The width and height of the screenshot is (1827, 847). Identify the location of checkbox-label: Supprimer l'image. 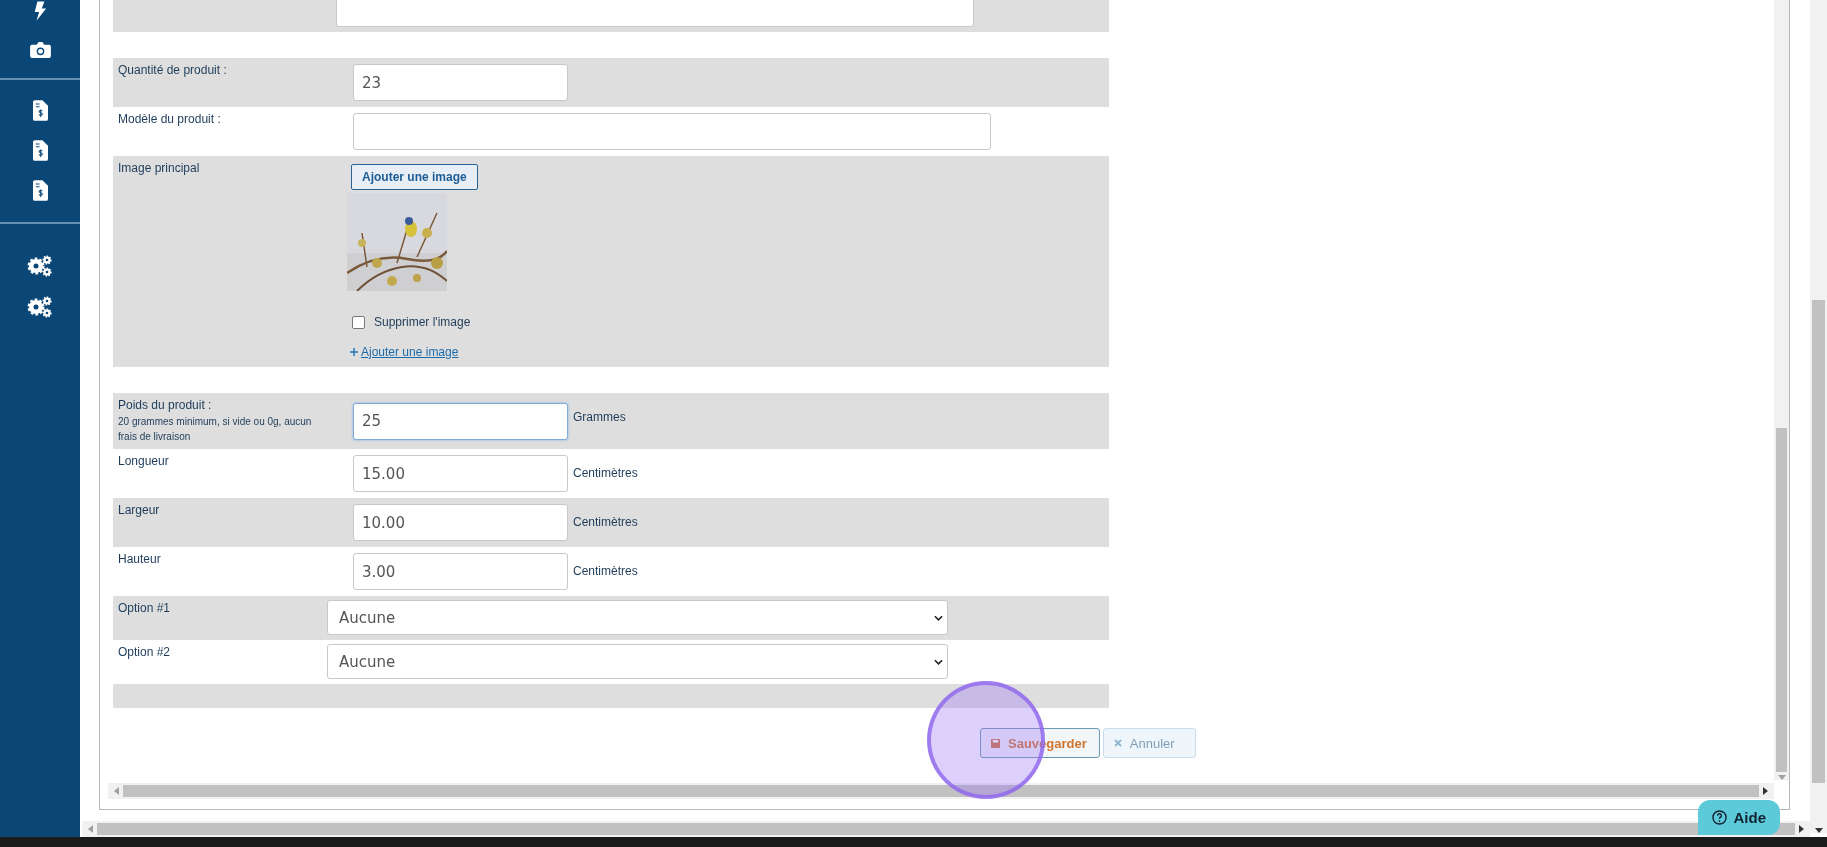
(422, 322).